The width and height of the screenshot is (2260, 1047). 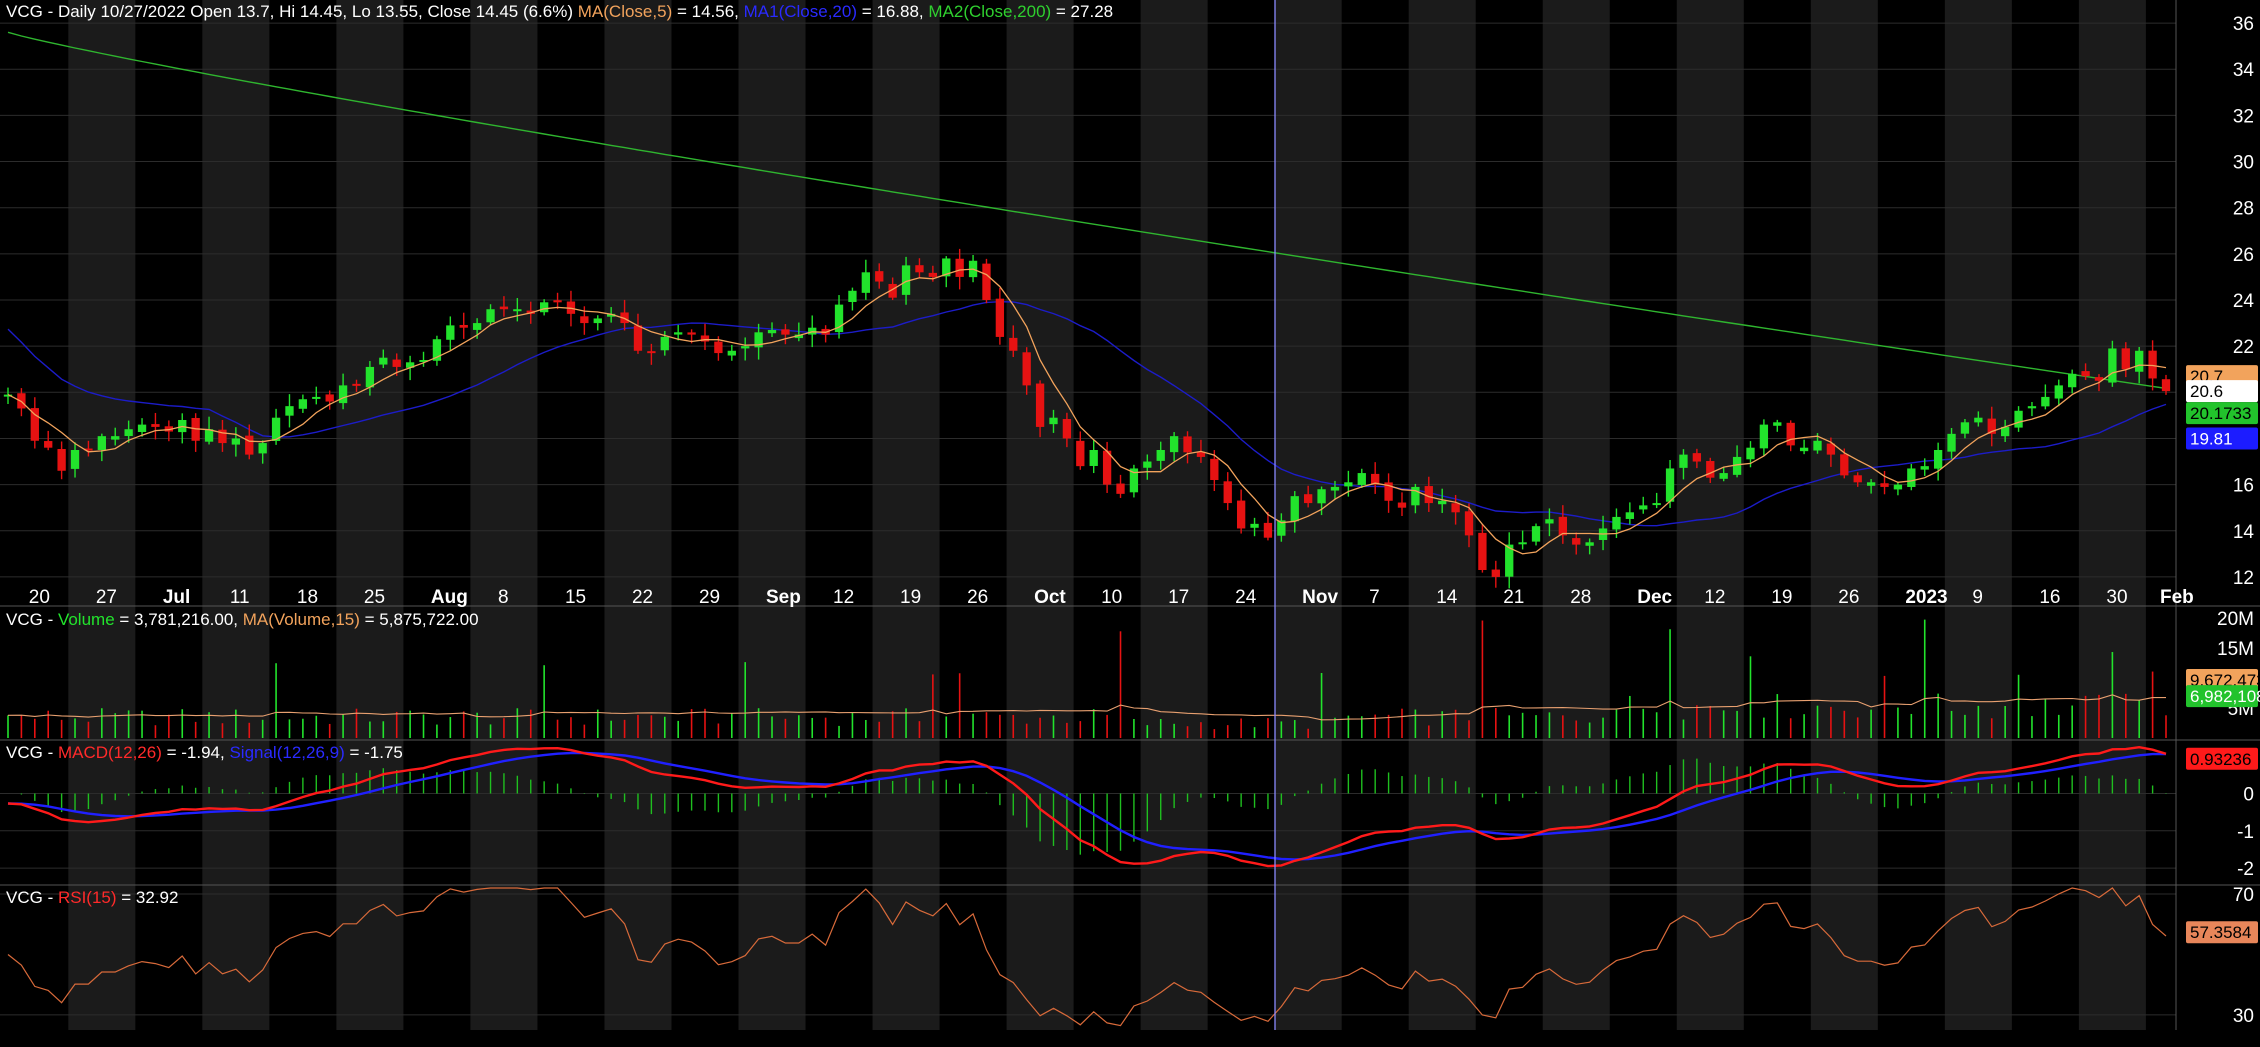 I want to click on rsi-tag: 57.3584, so click(x=2220, y=932).